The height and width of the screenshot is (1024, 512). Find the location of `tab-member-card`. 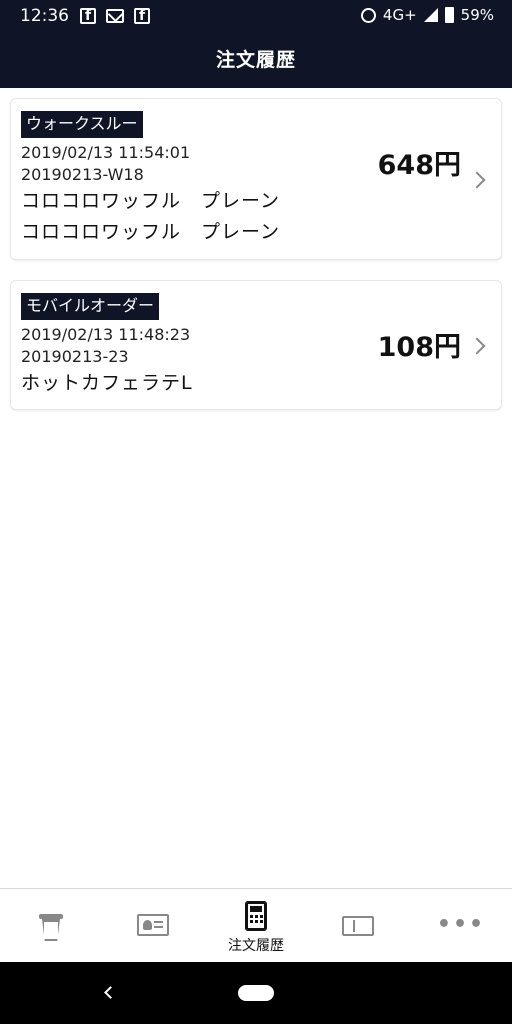

tab-member-card is located at coordinates (153, 926).